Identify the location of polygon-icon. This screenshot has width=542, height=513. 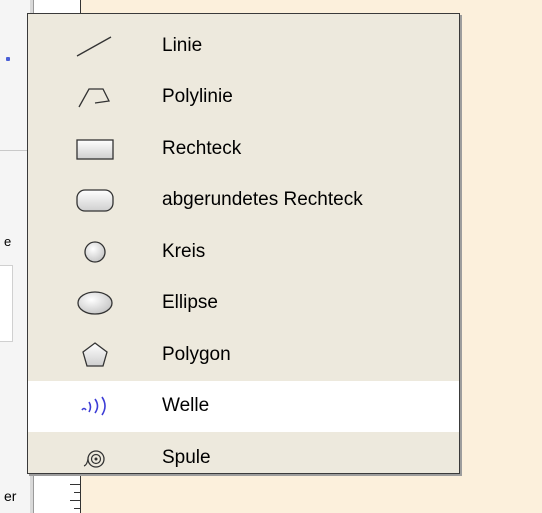
(95, 355).